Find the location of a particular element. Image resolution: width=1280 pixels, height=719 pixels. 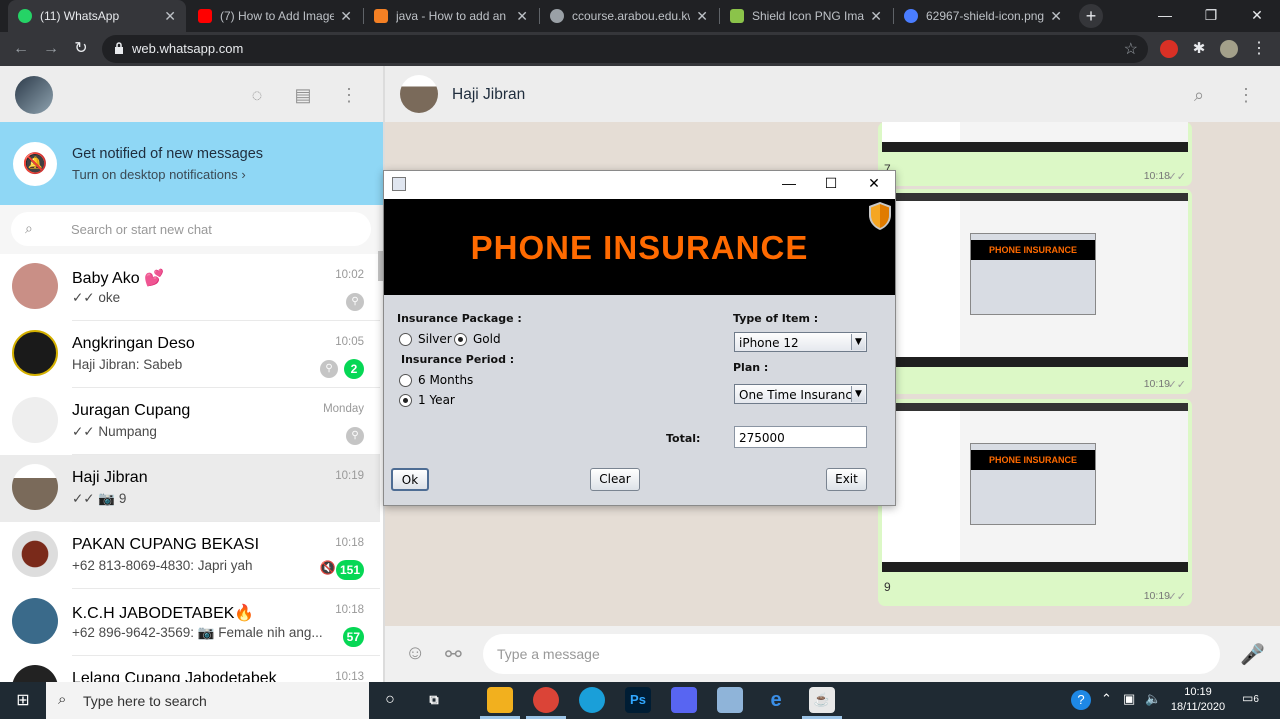

globe-icon is located at coordinates (557, 16).